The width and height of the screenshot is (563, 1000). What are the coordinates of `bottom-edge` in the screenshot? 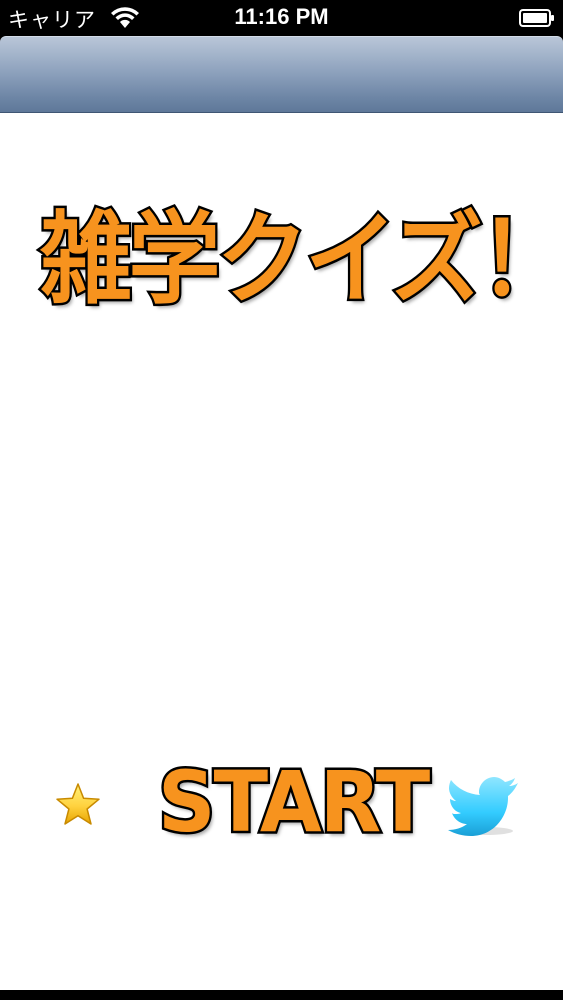 It's located at (281, 995).